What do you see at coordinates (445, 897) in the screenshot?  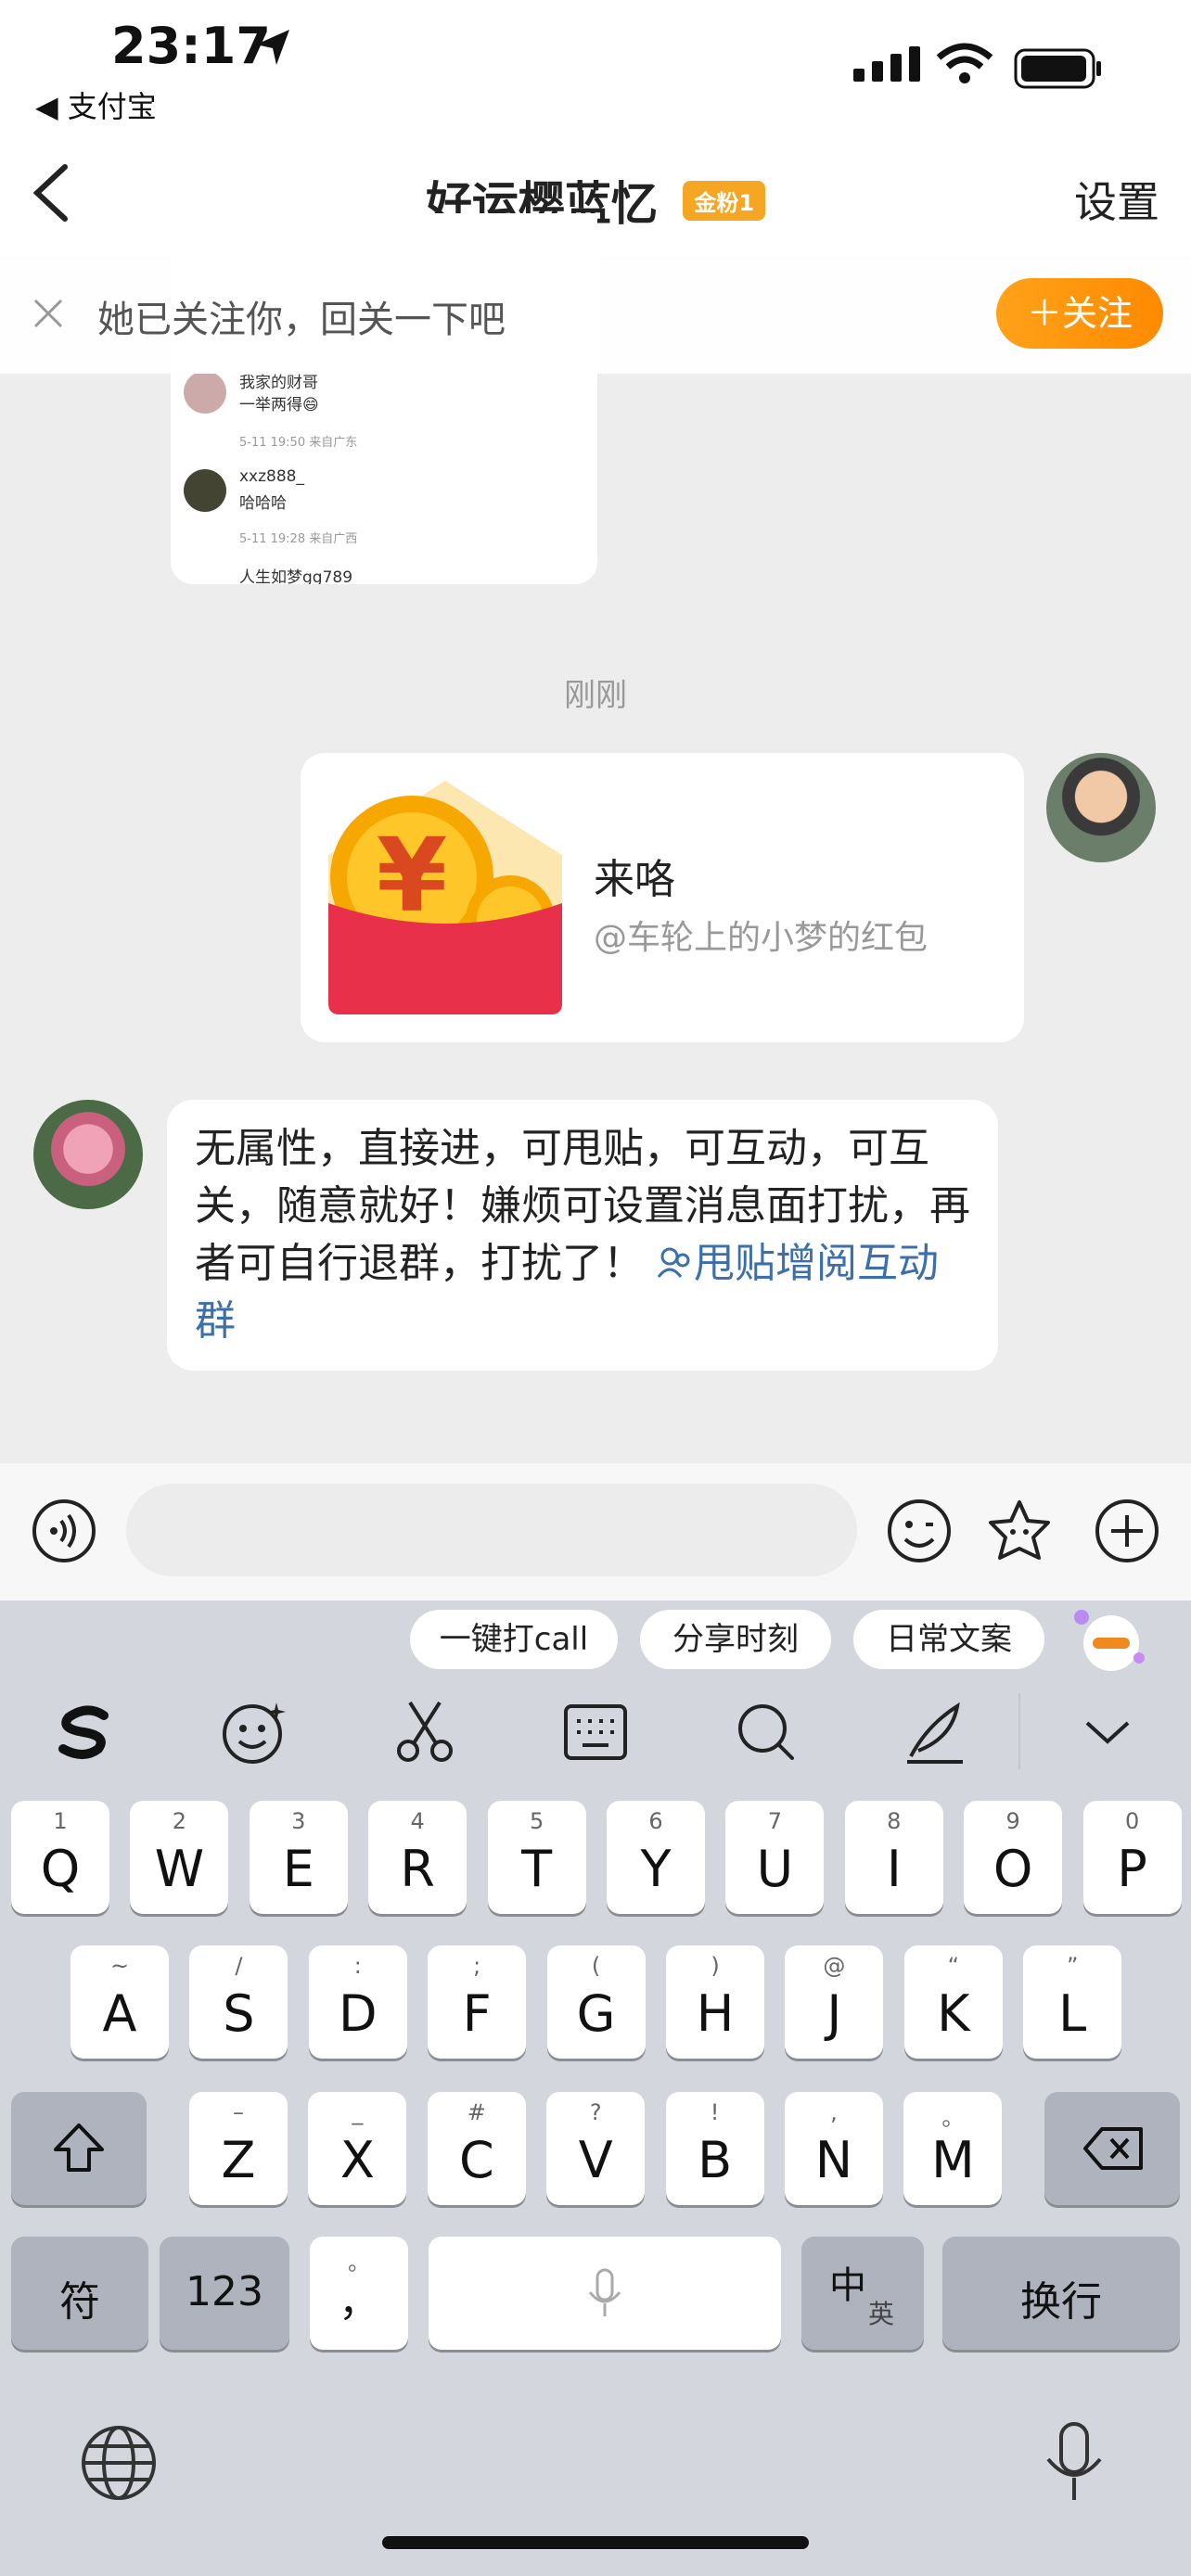 I see `red-packet-icon: ¥` at bounding box center [445, 897].